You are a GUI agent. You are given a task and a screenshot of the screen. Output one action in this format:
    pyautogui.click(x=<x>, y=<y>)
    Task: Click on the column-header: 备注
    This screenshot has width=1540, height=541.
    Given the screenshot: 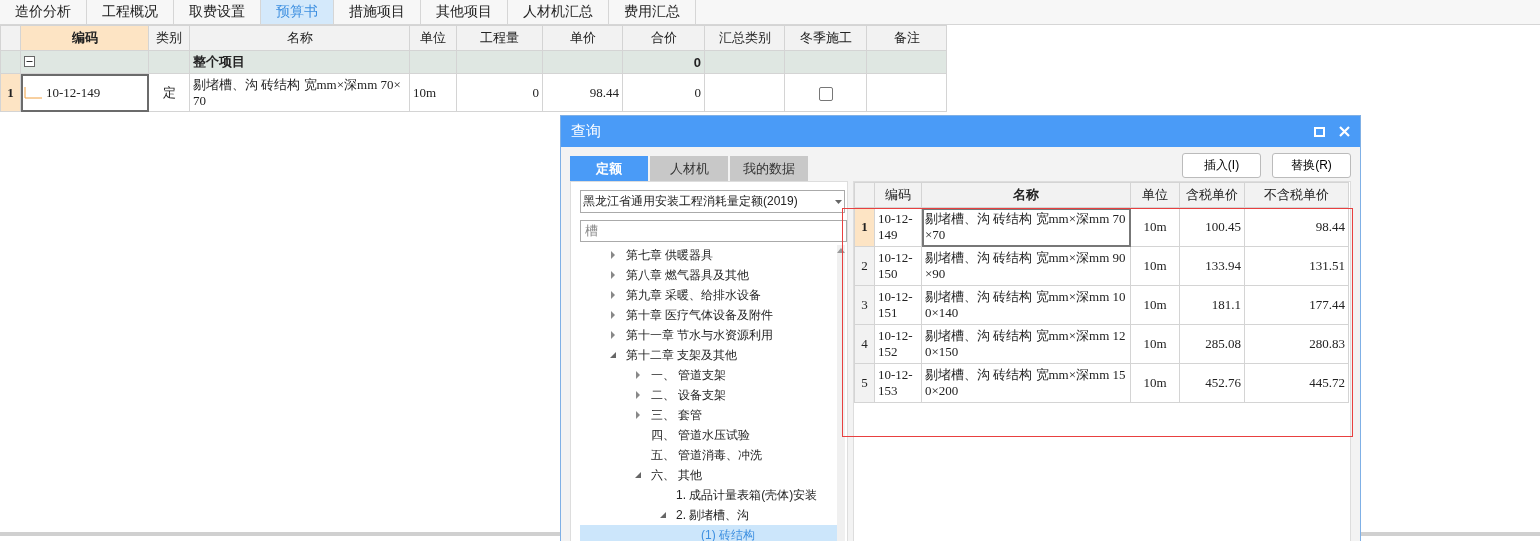 What is the action you would take?
    pyautogui.click(x=906, y=38)
    